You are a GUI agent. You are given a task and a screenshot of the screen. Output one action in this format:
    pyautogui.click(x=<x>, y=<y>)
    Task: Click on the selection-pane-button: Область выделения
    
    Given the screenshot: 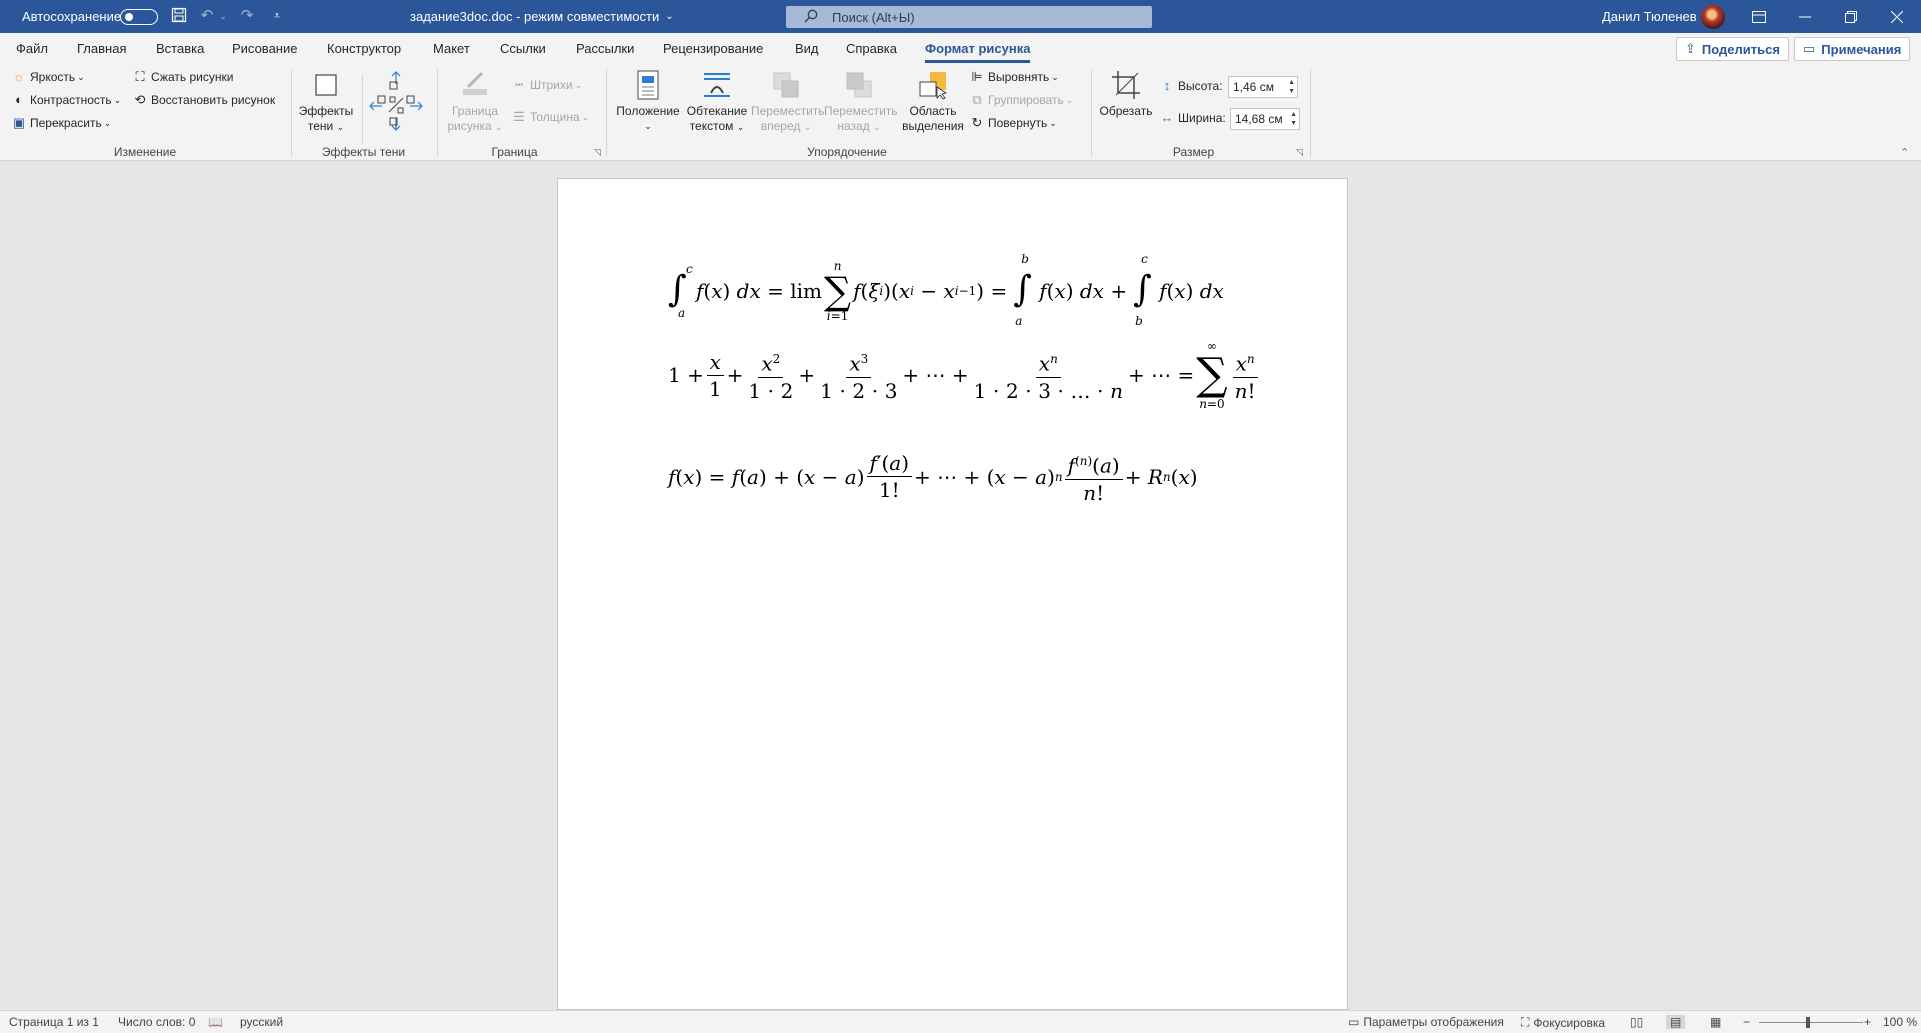 What is the action you would take?
    pyautogui.click(x=933, y=102)
    